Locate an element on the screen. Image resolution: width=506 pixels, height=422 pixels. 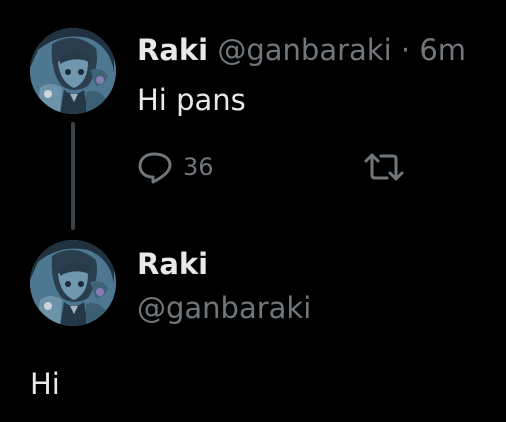
tweet-text: Hi is located at coordinates (45, 384).